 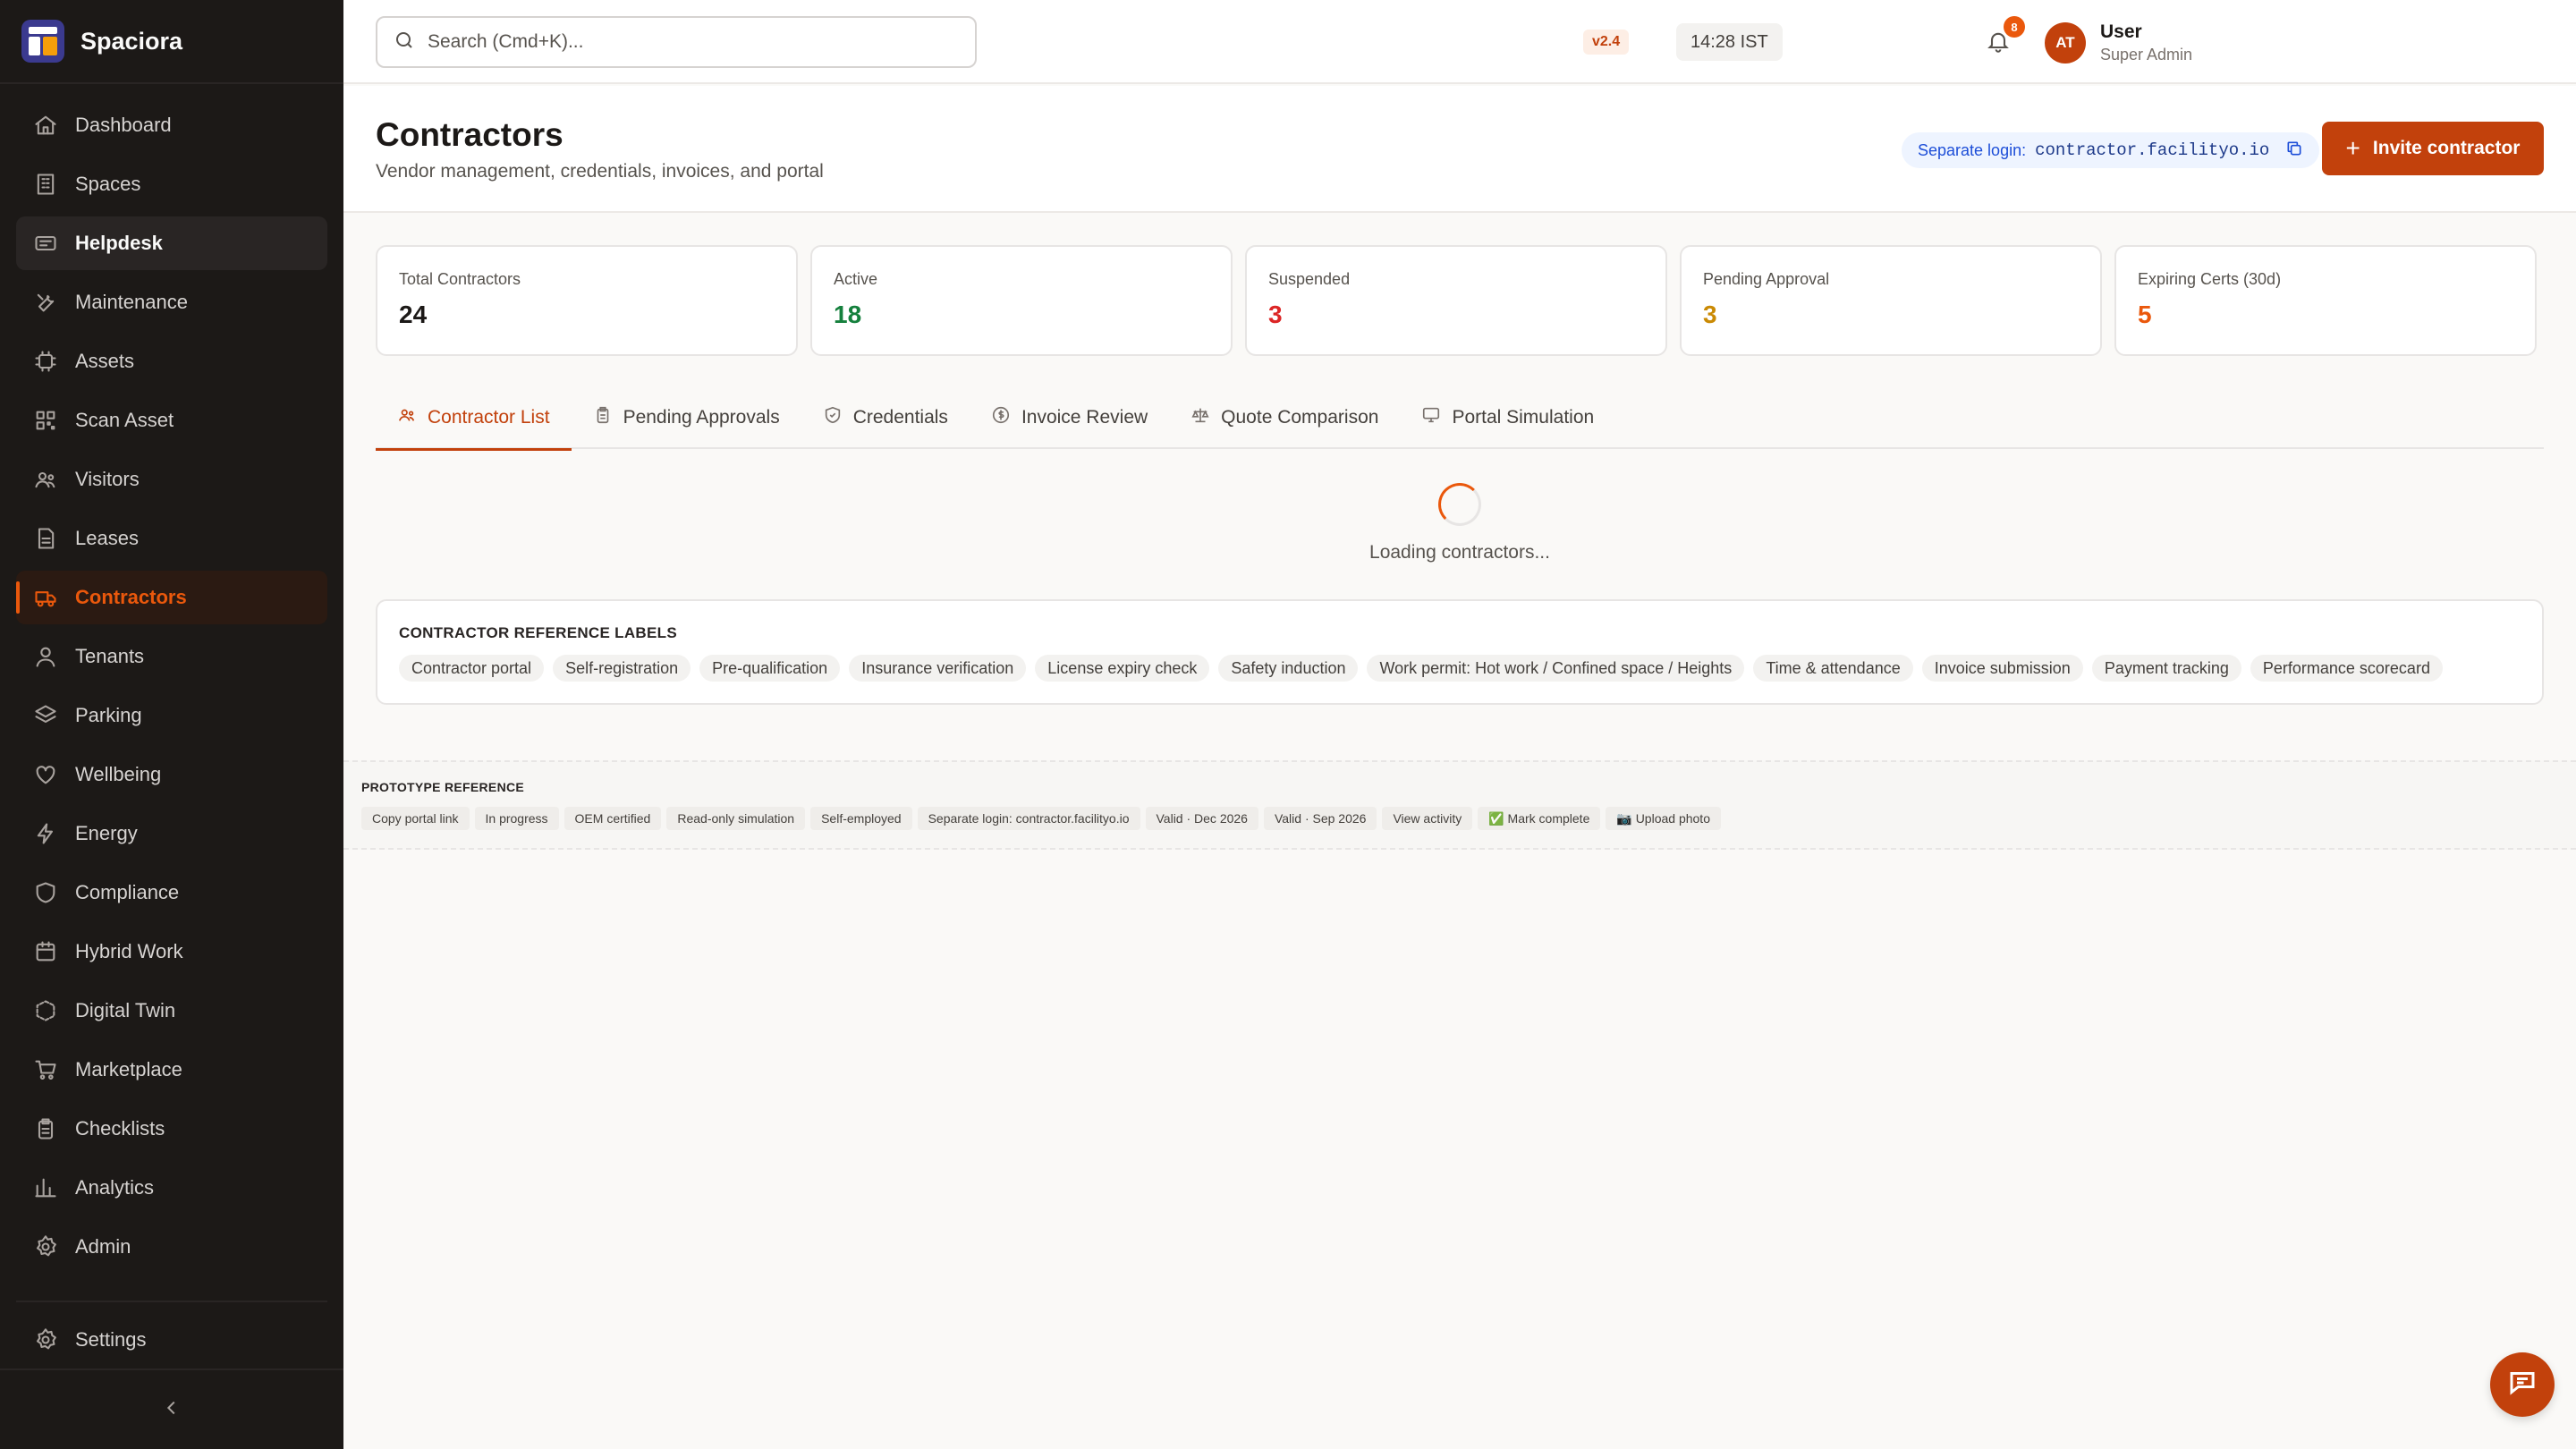 What do you see at coordinates (171, 1188) in the screenshot?
I see `sidebar-item-analytics: Analytics` at bounding box center [171, 1188].